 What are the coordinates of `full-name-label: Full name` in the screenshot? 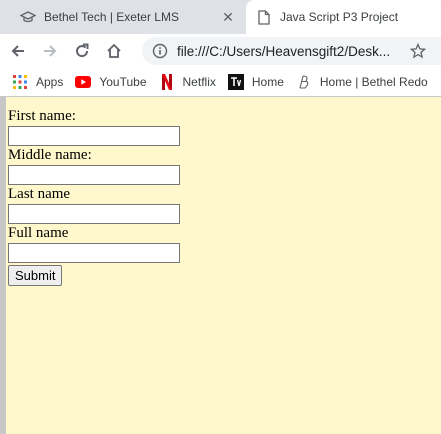 It's located at (38, 233).